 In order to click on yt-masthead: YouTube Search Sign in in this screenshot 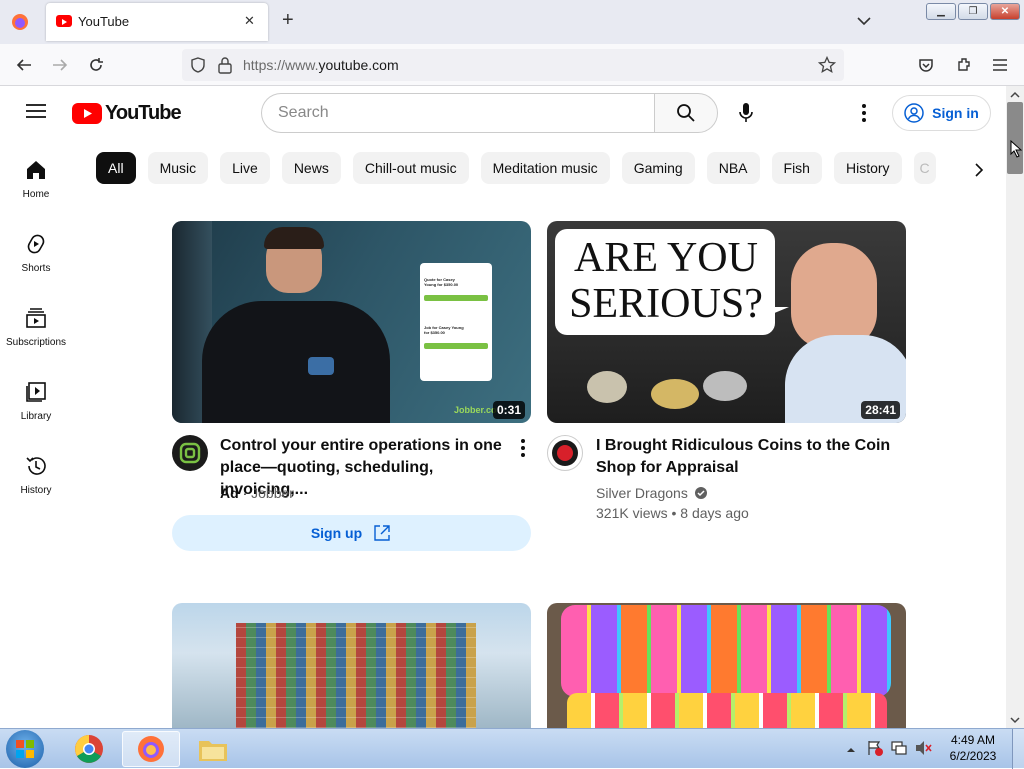, I will do `click(503, 114)`.